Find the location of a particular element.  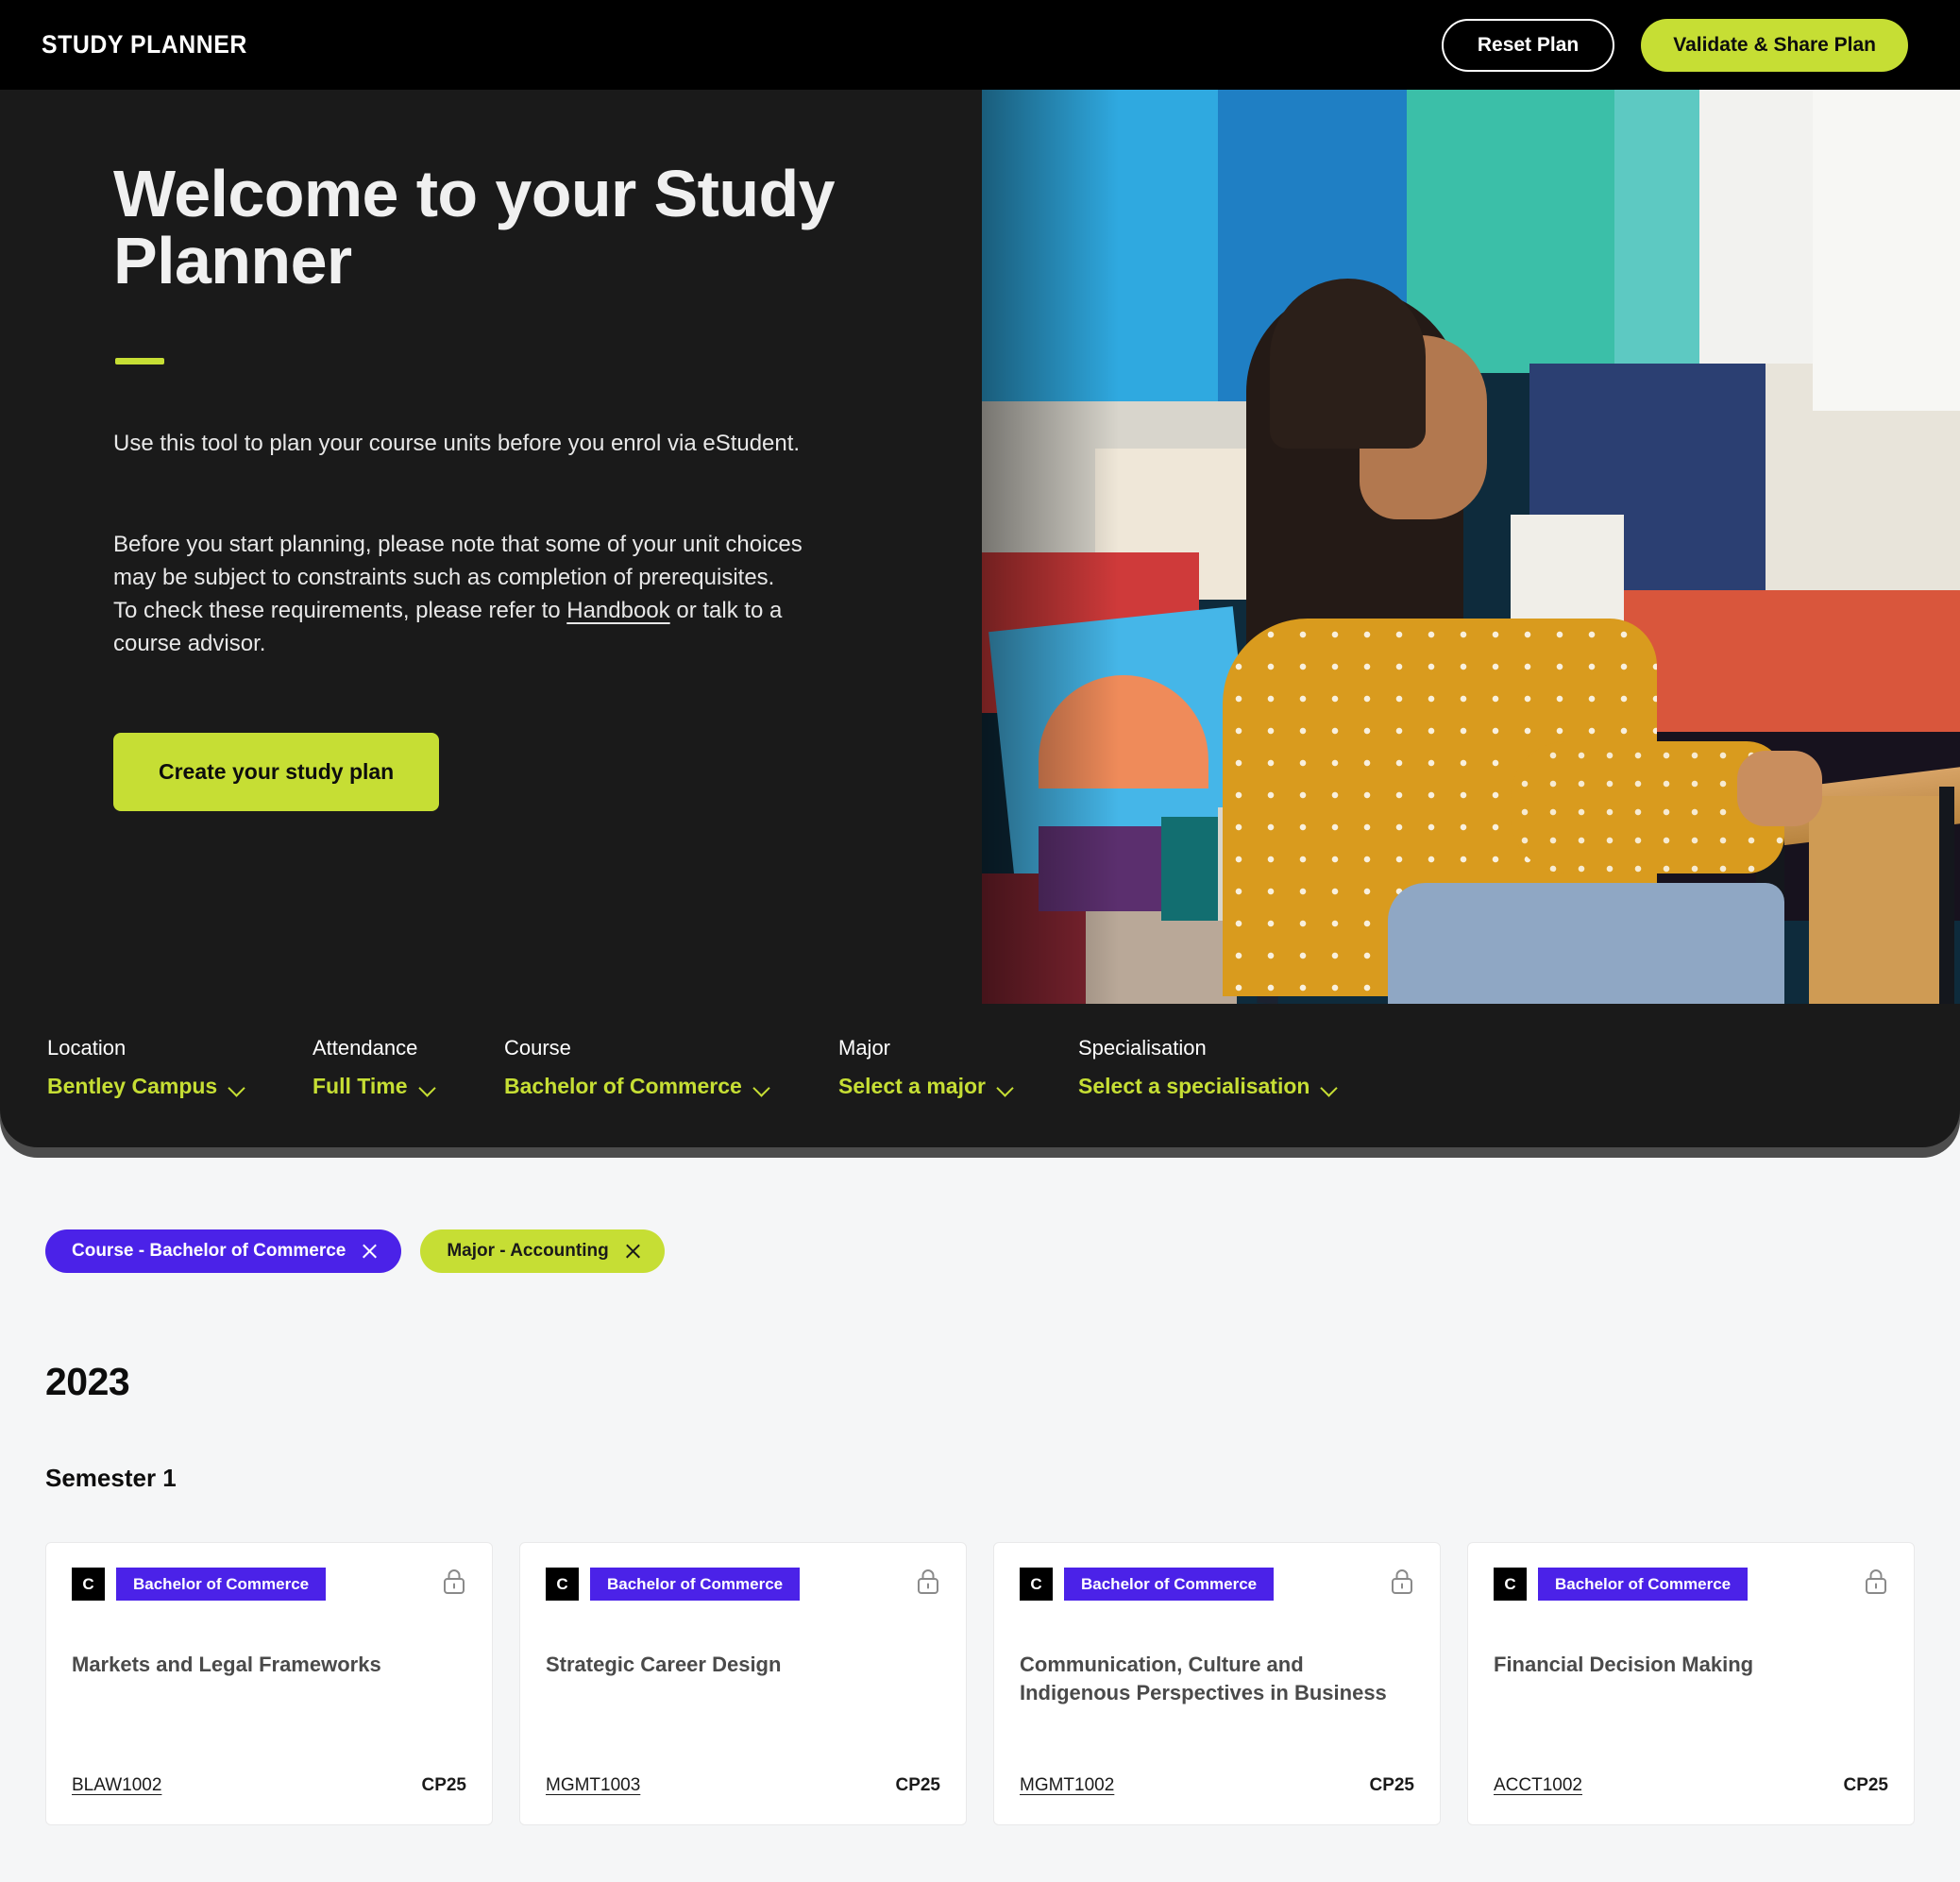

person-jeans is located at coordinates (1586, 944).